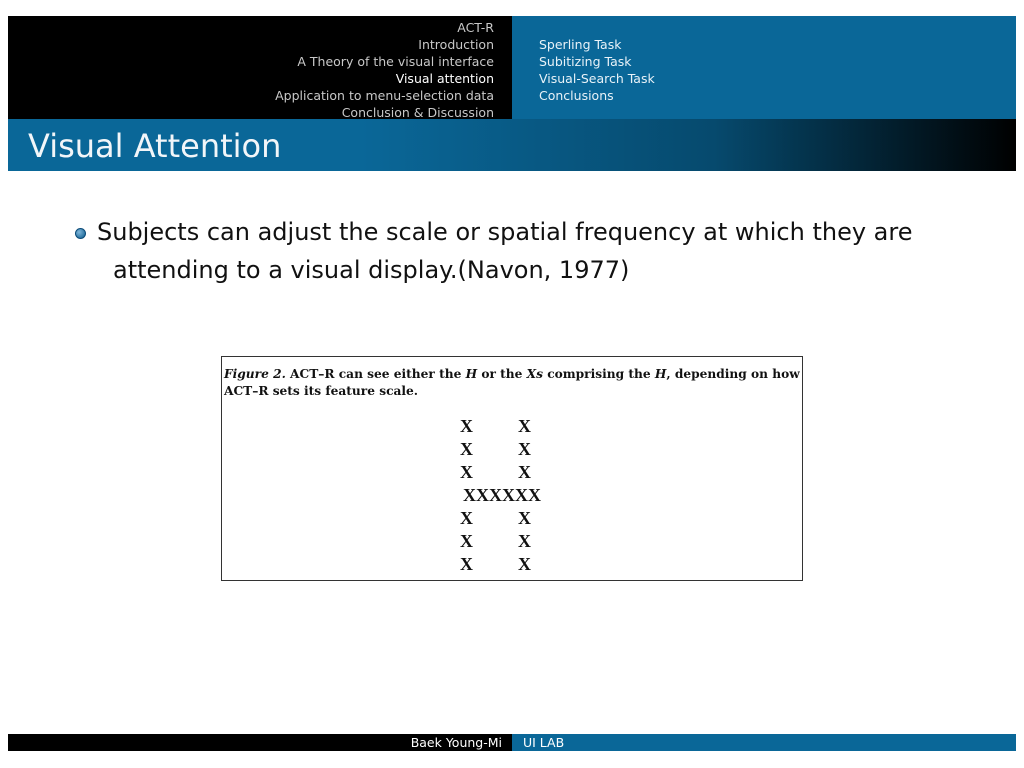 Image resolution: width=1024 pixels, height=768 pixels. What do you see at coordinates (597, 95) in the screenshot?
I see `subnav-item-conclusions: Conclusions` at bounding box center [597, 95].